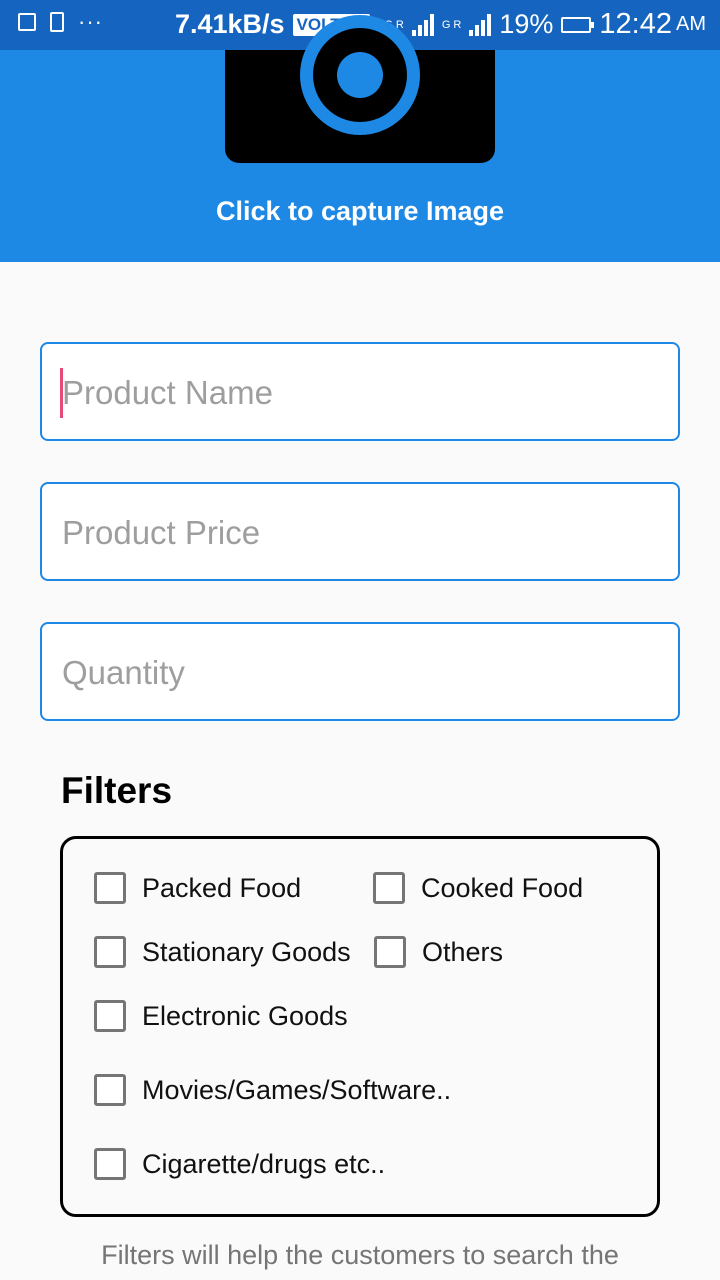  What do you see at coordinates (264, 1163) in the screenshot?
I see `filter-label: Cigarette/drugs etc..` at bounding box center [264, 1163].